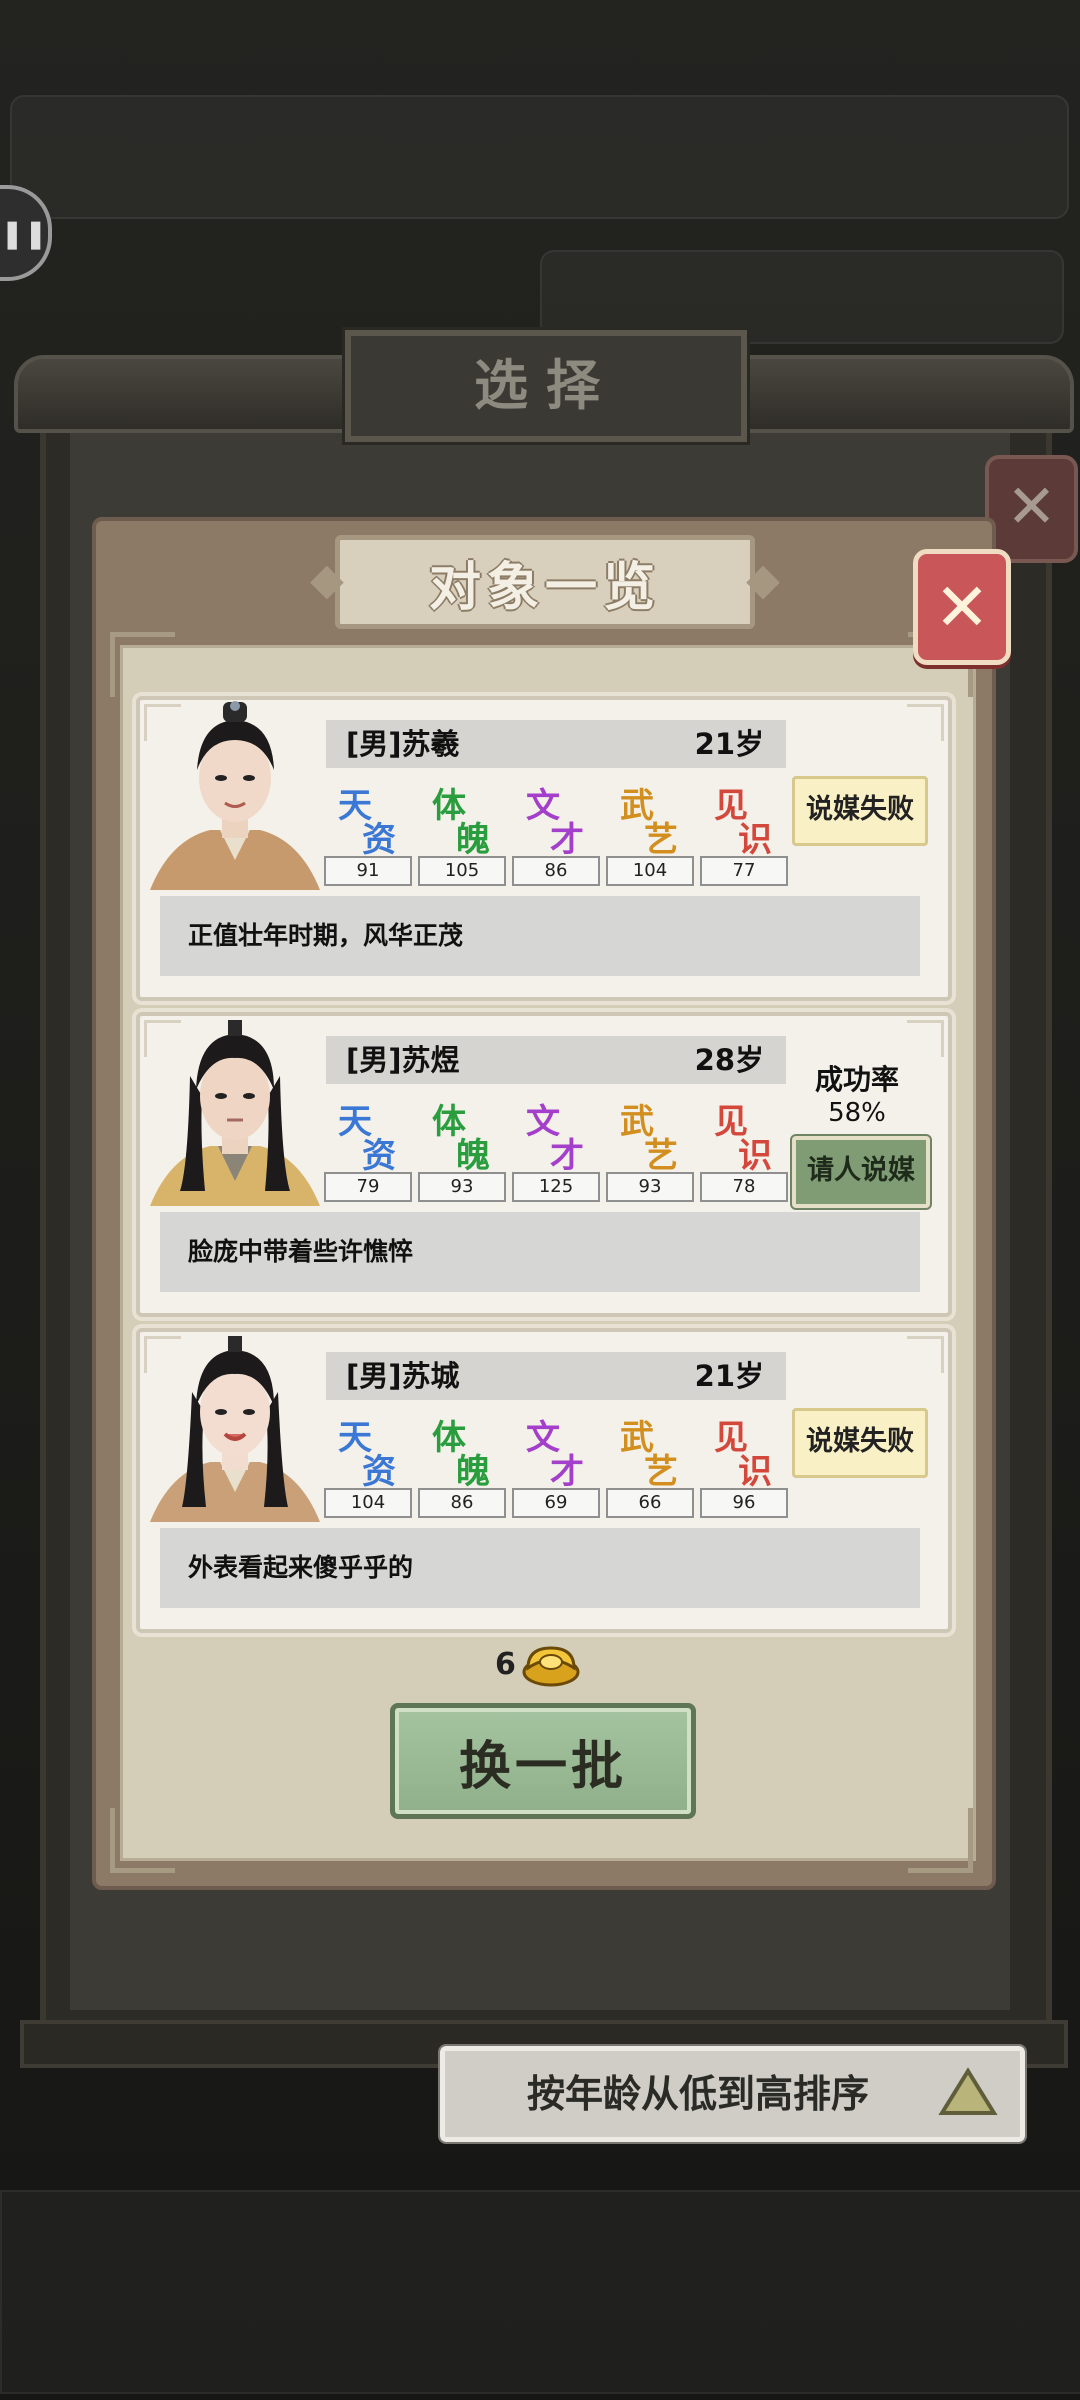 The image size is (1080, 2400). What do you see at coordinates (301, 1567) in the screenshot?
I see `candidate-description: 外表看起来傻乎乎的` at bounding box center [301, 1567].